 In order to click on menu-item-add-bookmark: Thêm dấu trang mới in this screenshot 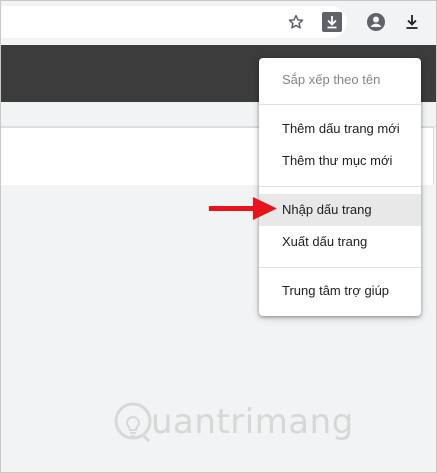, I will do `click(340, 129)`.